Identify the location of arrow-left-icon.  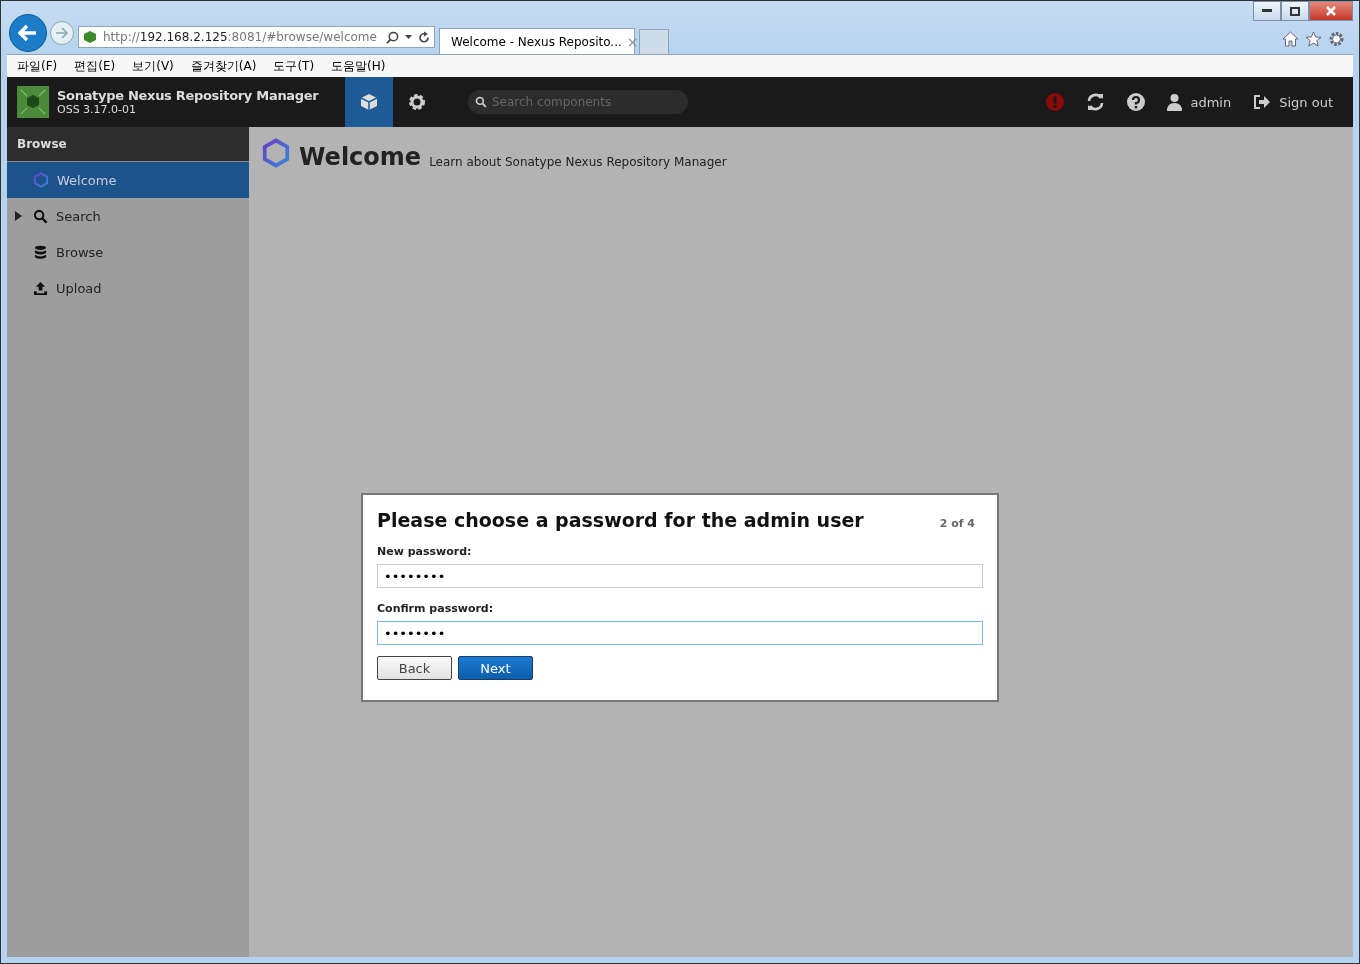
(28, 33).